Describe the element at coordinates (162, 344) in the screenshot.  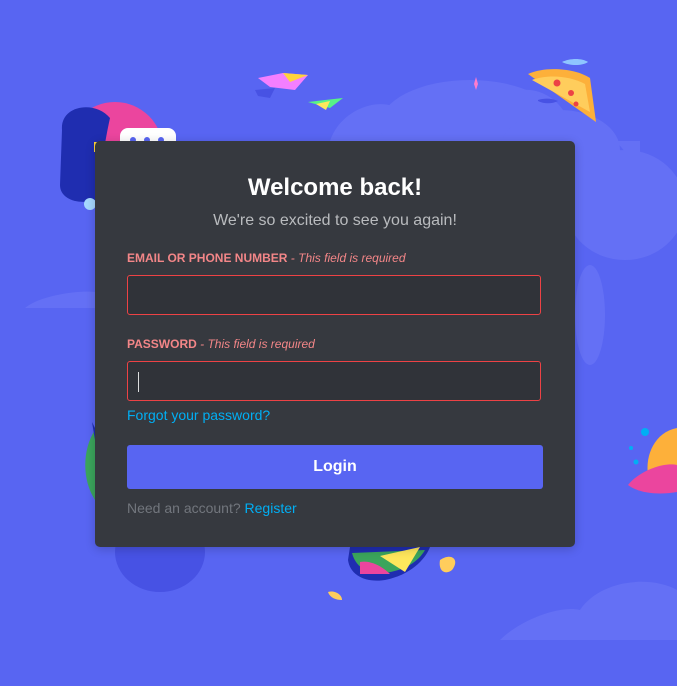
I see `password-label-text: PASSWORD` at that location.